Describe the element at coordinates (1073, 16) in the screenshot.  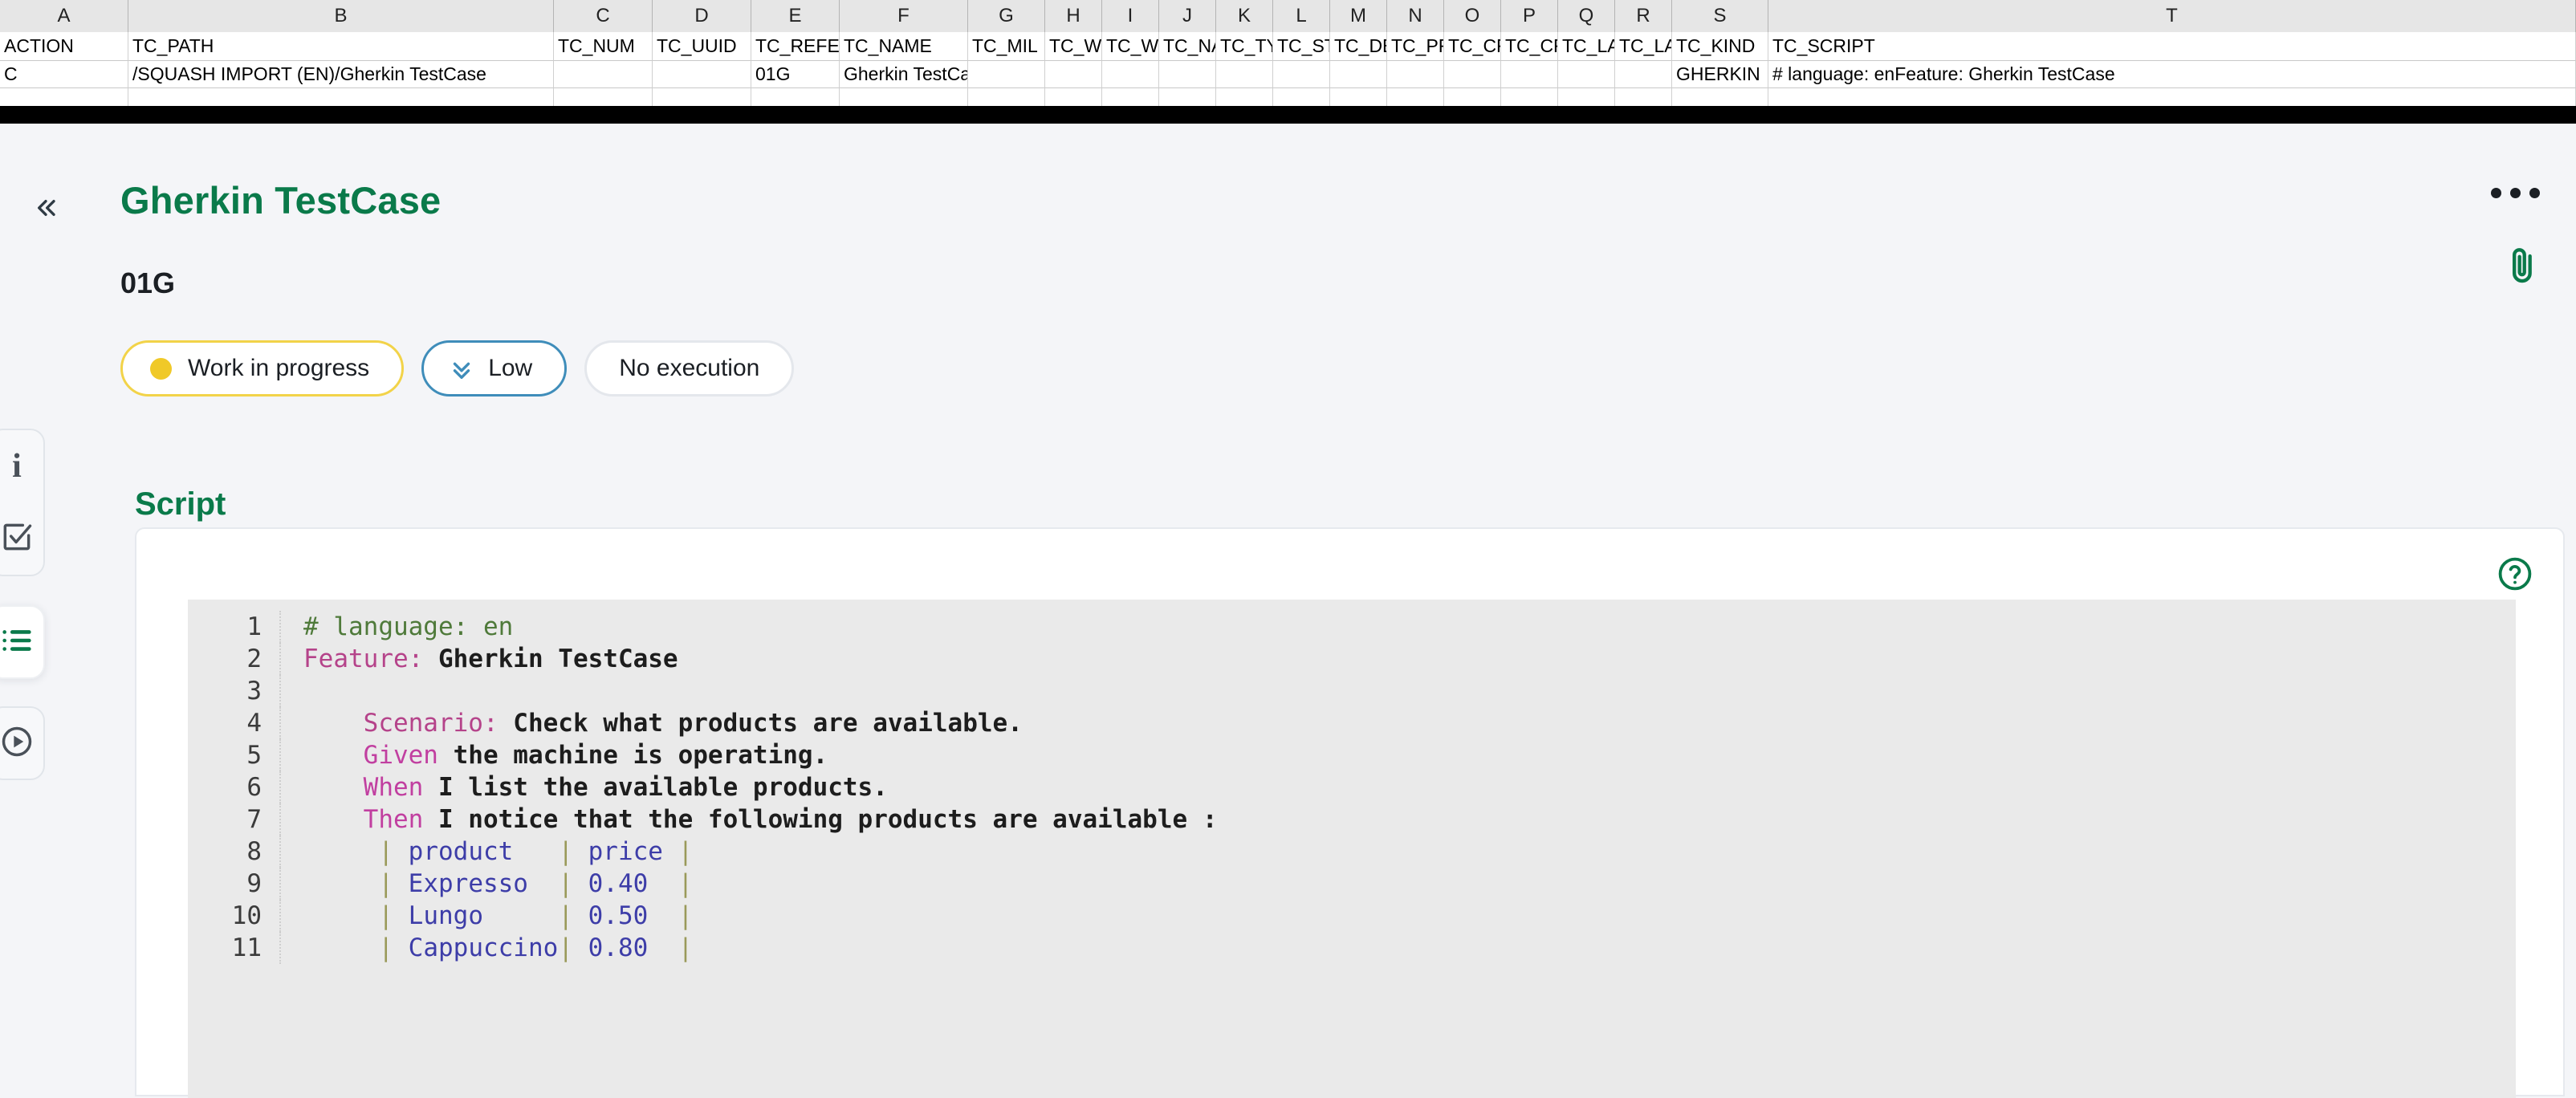
I see `column-header-H: H` at that location.